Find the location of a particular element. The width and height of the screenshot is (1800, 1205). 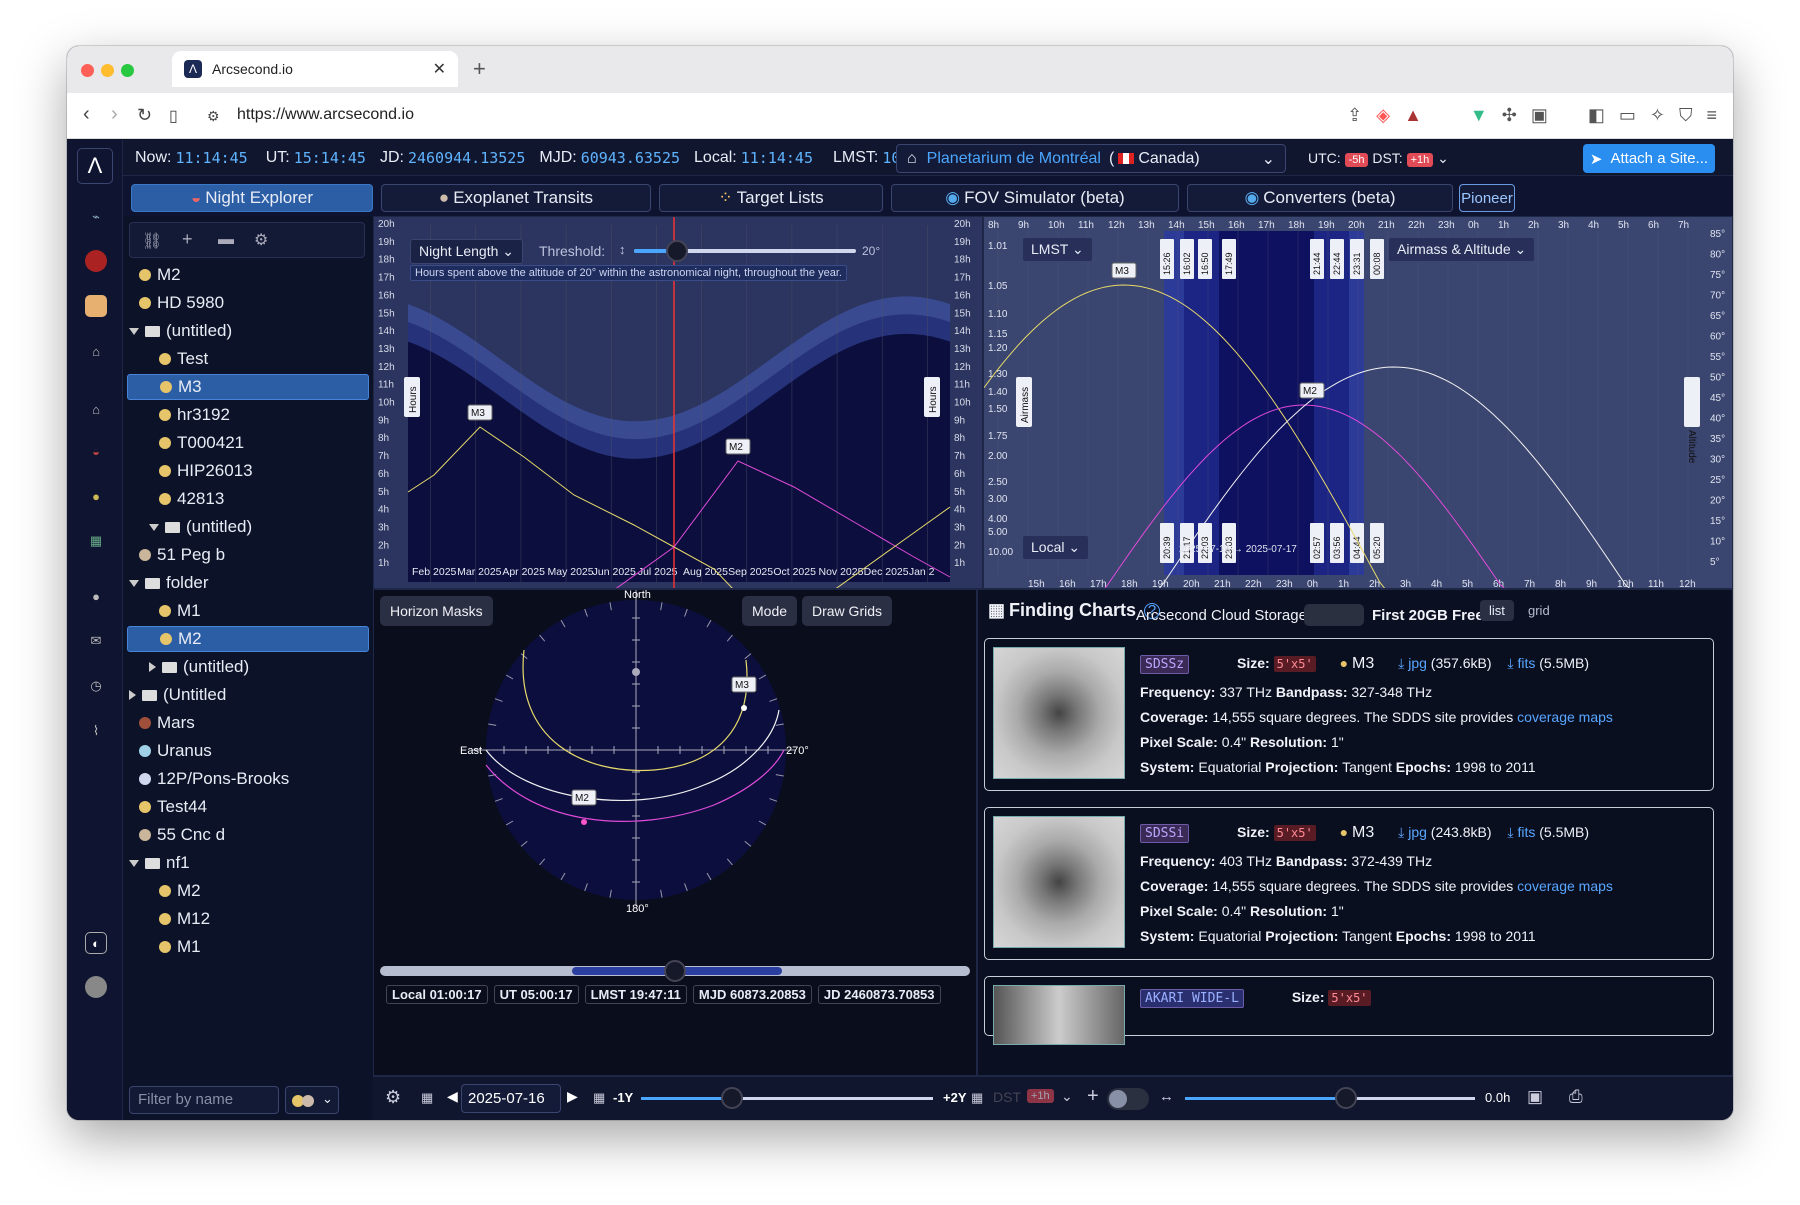

sidebar-item: (Untitled is located at coordinates (248, 695).